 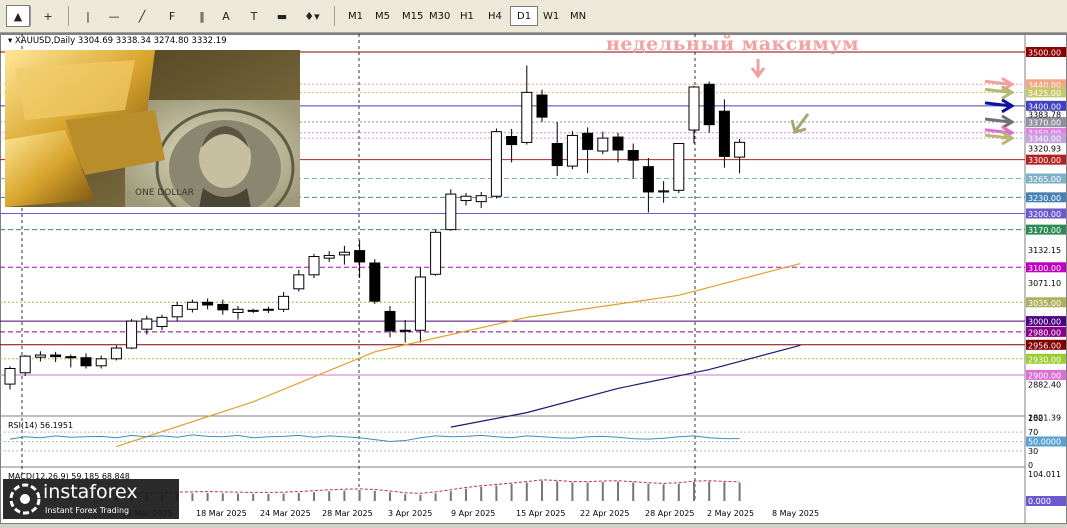 I want to click on cursor-tool-icon: ▲, so click(x=18, y=16).